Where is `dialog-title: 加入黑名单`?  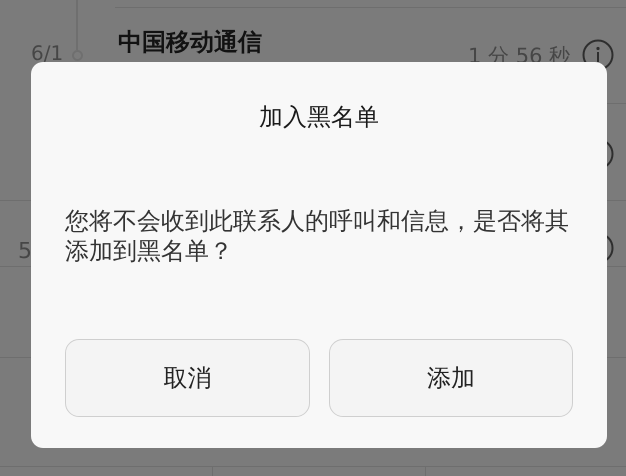
dialog-title: 加入黑名单 is located at coordinates (319, 117).